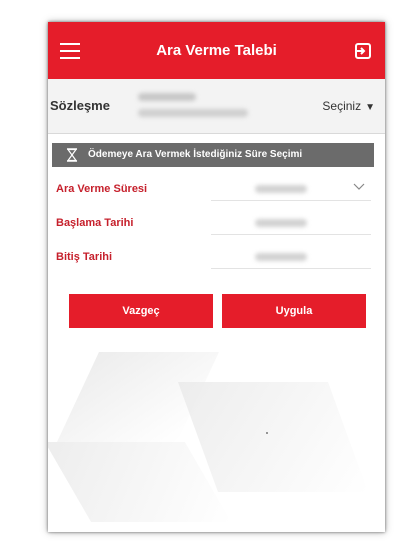  What do you see at coordinates (273, 437) in the screenshot?
I see `background-shape` at bounding box center [273, 437].